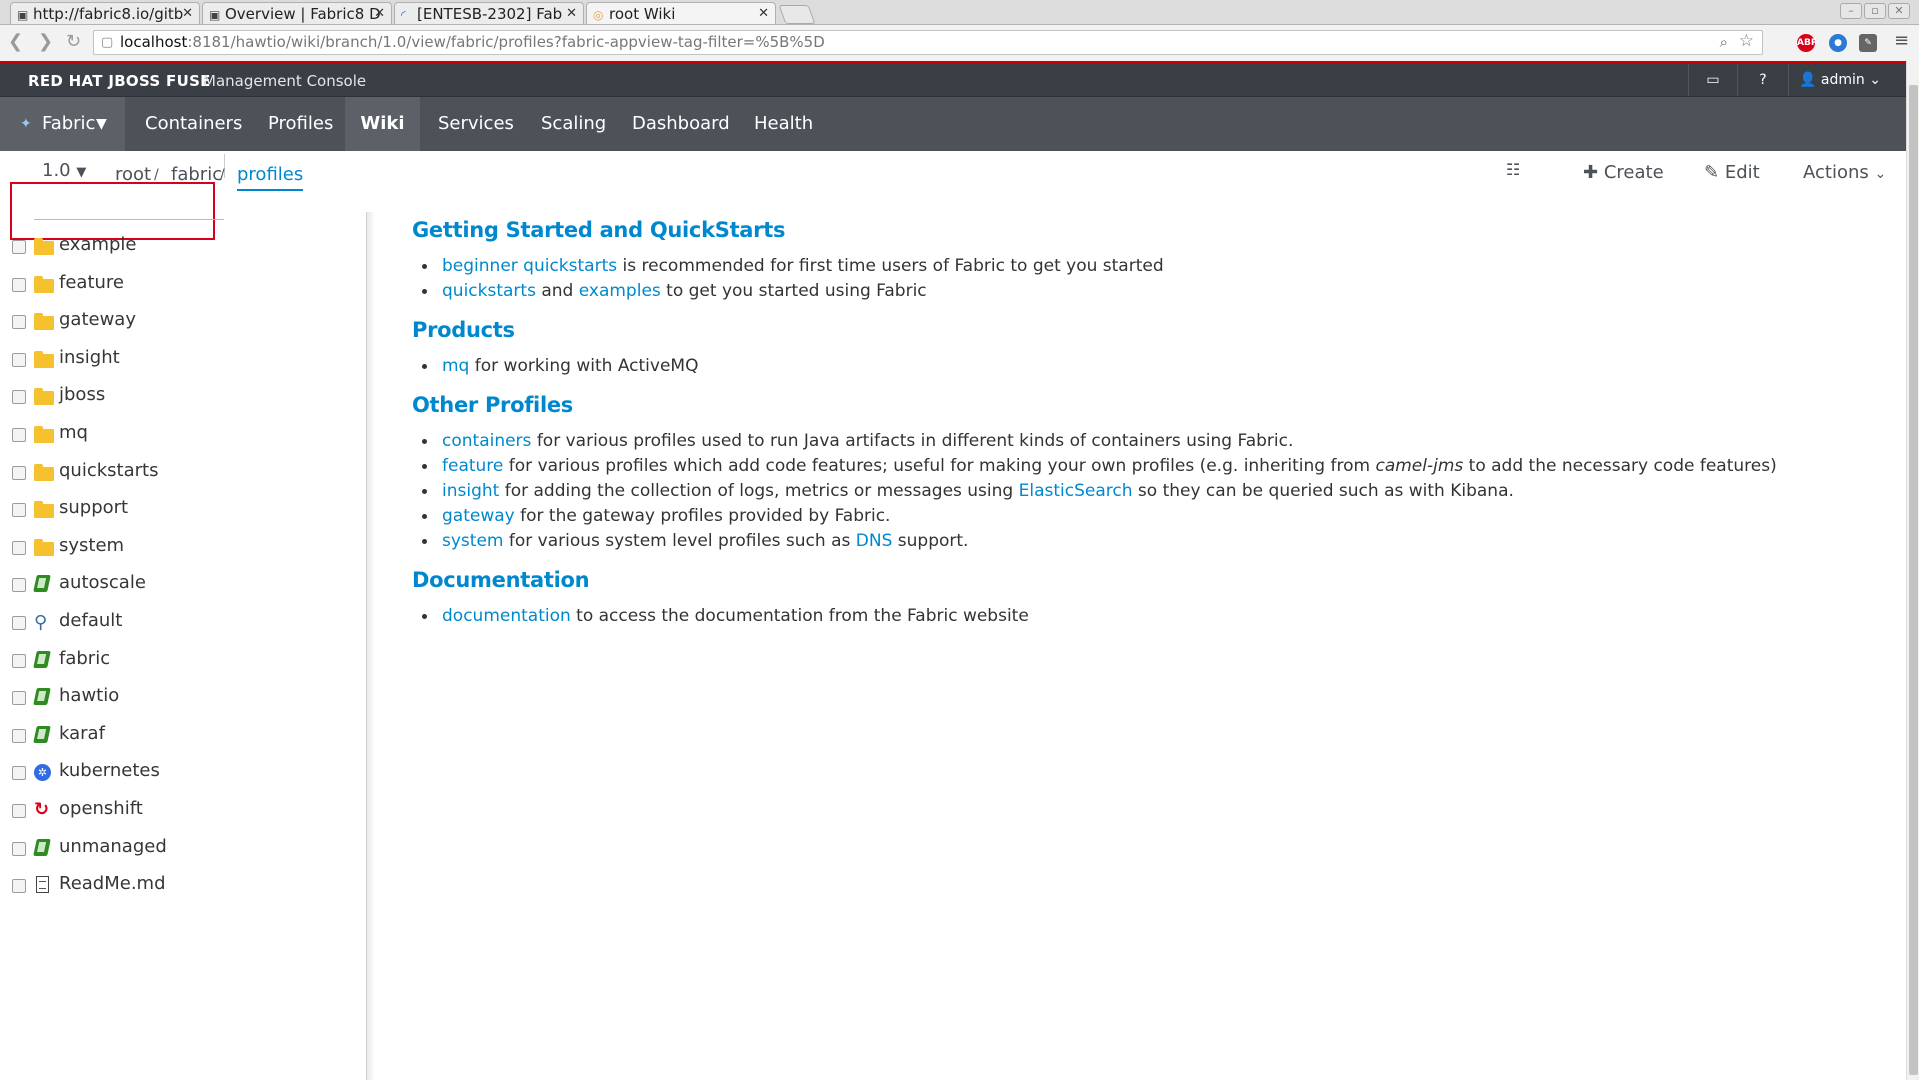 This screenshot has width=1919, height=1080. What do you see at coordinates (1712, 80) in the screenshot?
I see `monitor-icon: ▭` at bounding box center [1712, 80].